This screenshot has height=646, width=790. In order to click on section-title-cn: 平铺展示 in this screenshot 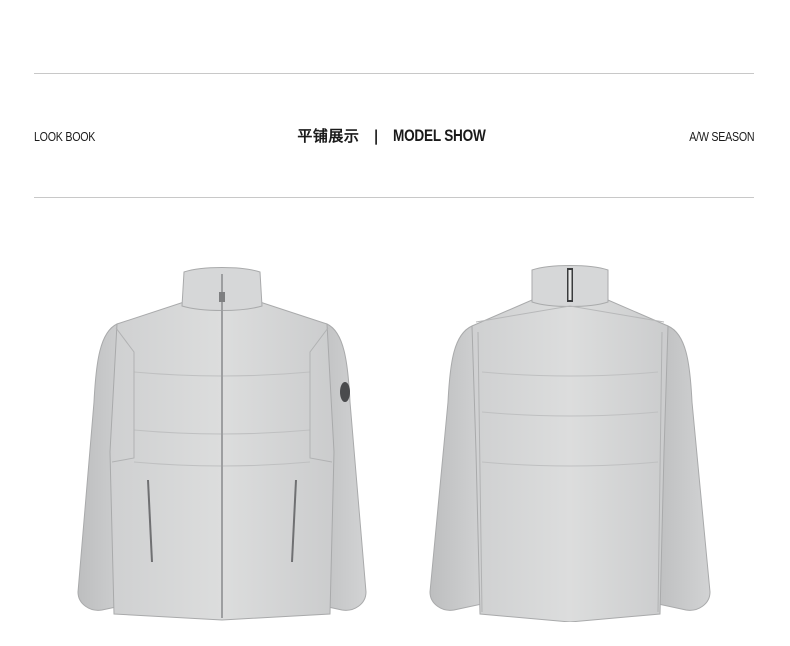, I will do `click(328, 136)`.